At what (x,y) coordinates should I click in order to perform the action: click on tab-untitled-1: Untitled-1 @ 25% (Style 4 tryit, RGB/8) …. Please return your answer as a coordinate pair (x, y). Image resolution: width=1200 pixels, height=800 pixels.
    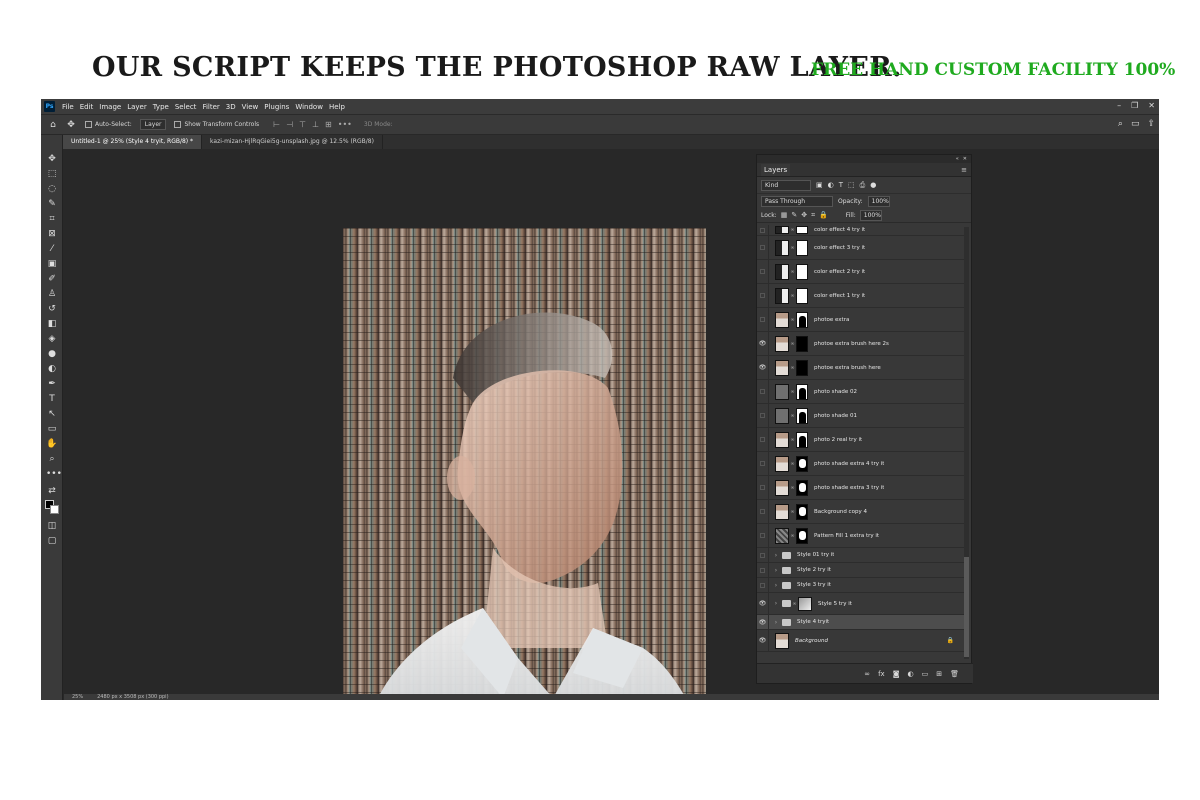
    Looking at the image, I should click on (133, 142).